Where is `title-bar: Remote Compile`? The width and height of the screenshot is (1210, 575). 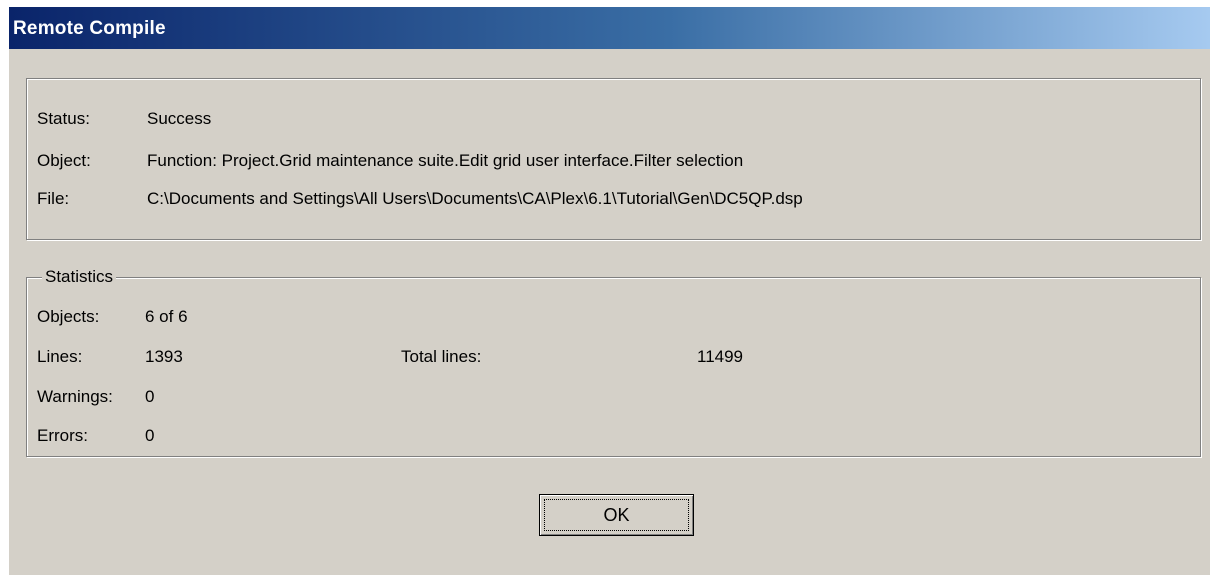
title-bar: Remote Compile is located at coordinates (609, 28).